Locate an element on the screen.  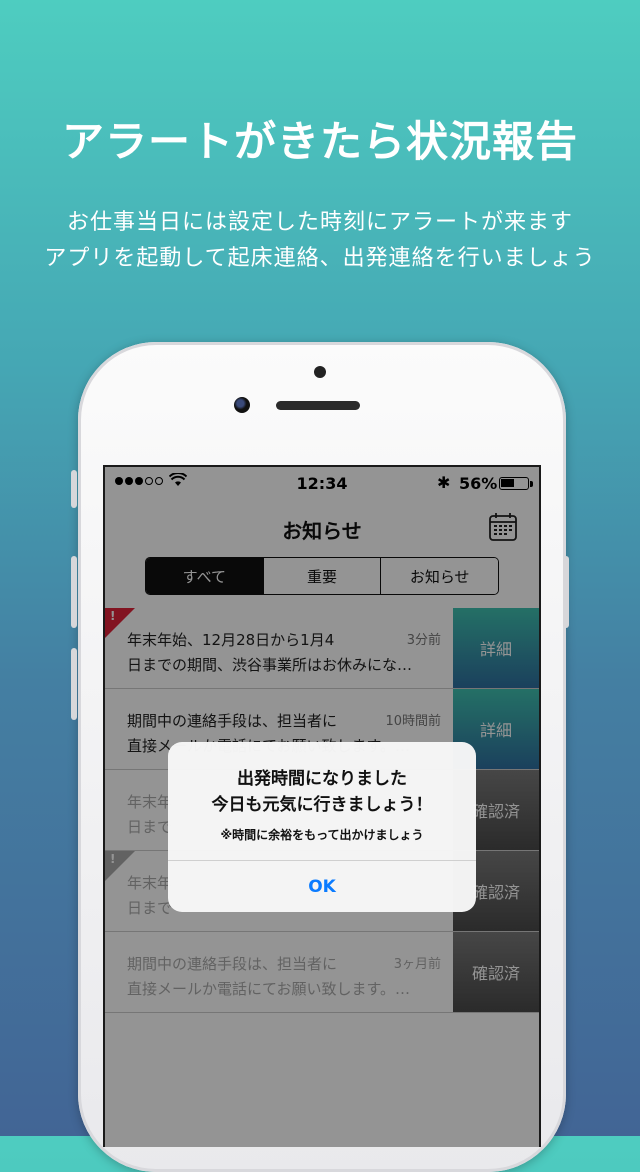
promo-subtitle-line2: アプリを起動して起床連絡、出発連絡を行いましょう is located at coordinates (320, 258).